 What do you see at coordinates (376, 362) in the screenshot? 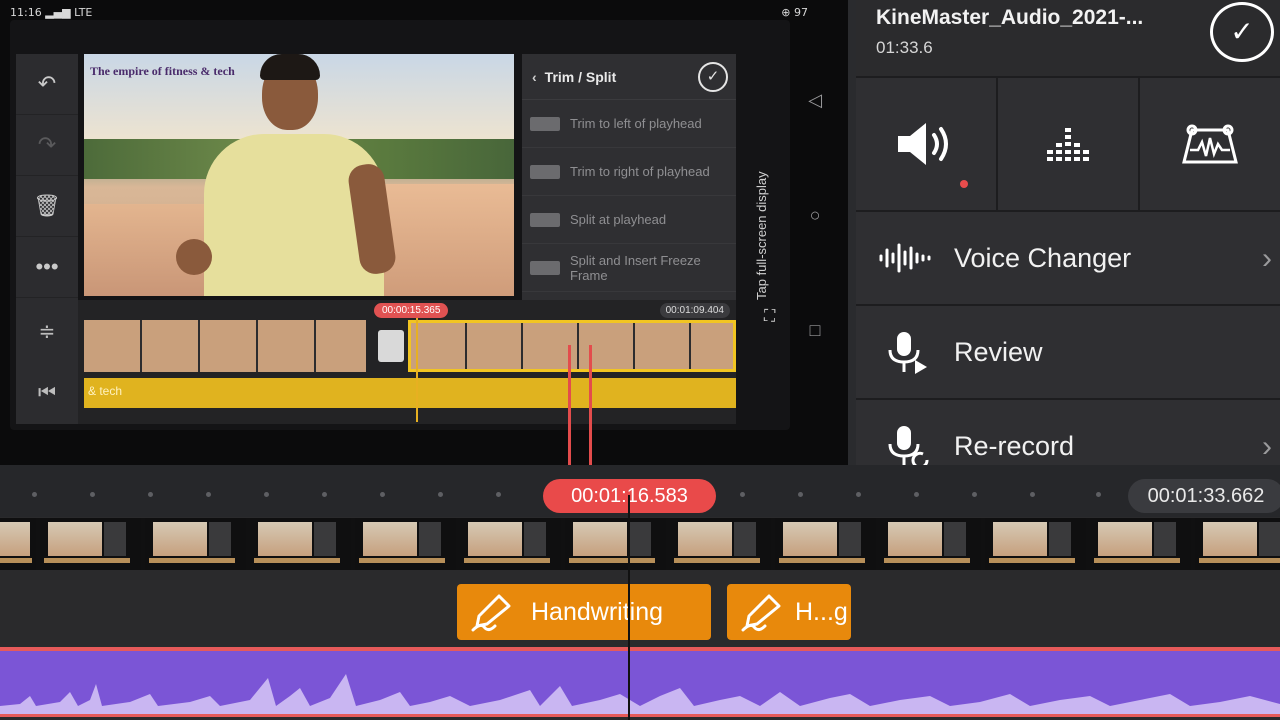
I see `embedded-timeline: ≑ ⏮ & tech 00:00:15.365 00:01:09.404` at bounding box center [376, 362].